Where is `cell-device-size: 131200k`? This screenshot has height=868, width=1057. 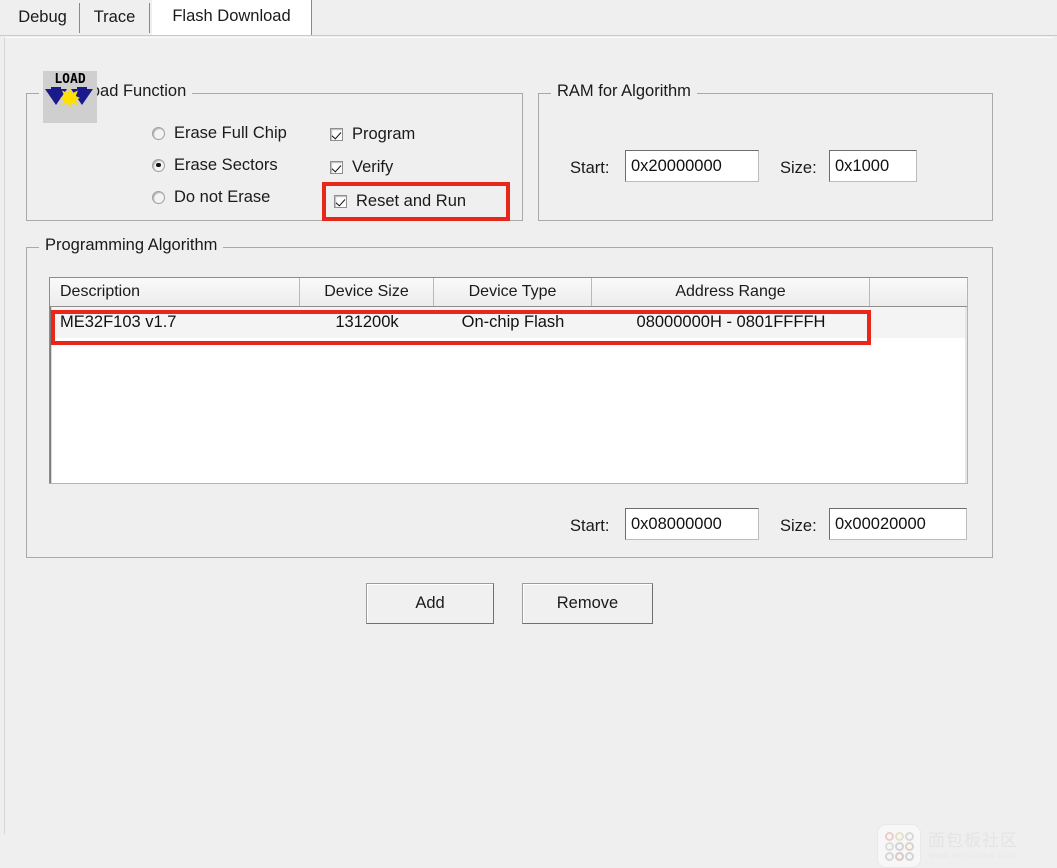 cell-device-size: 131200k is located at coordinates (367, 322).